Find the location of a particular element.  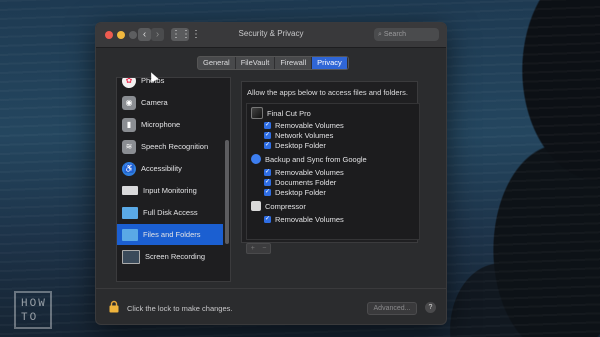

sidebar-item-files-and-folders: Files and Folders is located at coordinates (170, 234).